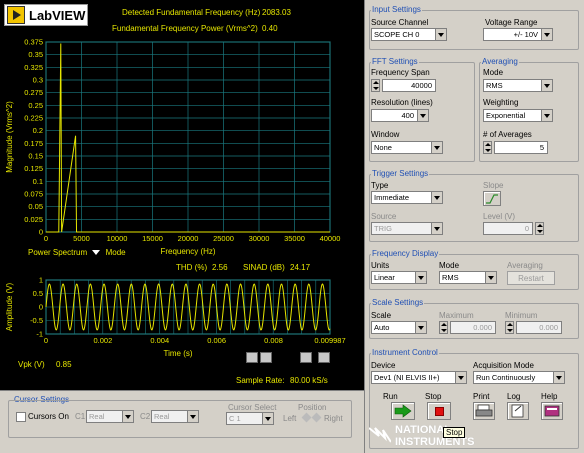 This screenshot has width=584, height=453. Describe the element at coordinates (409, 85) in the screenshot. I see `frequency-span-input: 40000` at that location.